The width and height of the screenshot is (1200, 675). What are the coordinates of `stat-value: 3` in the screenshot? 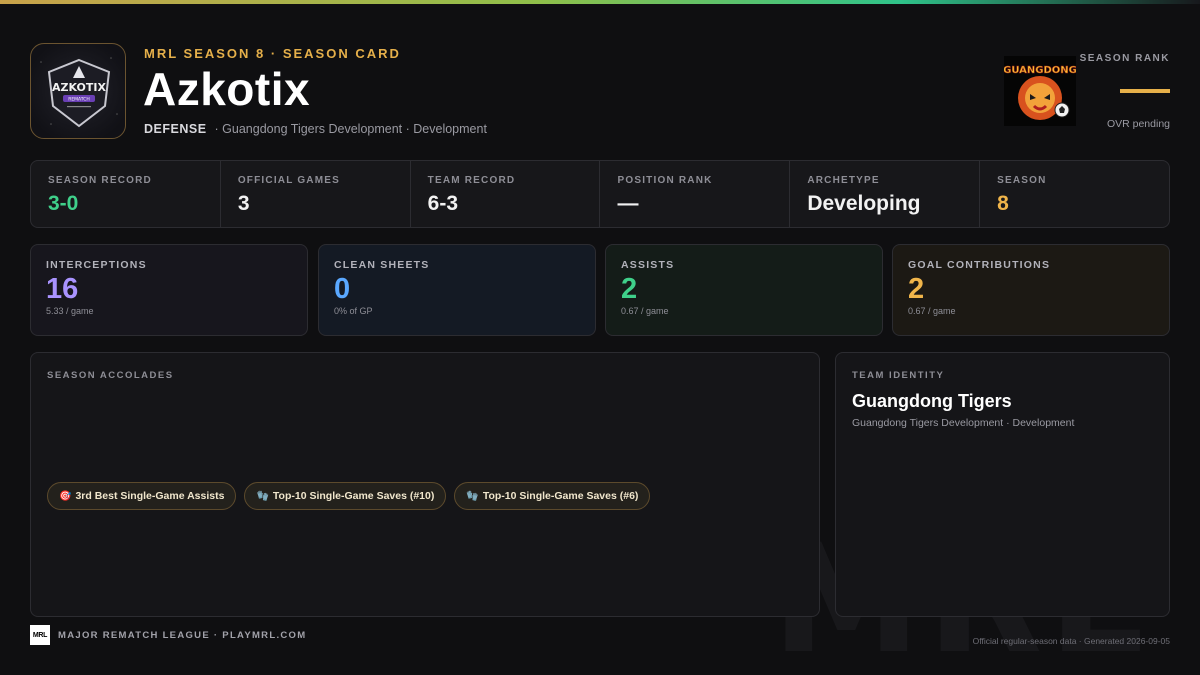 It's located at (243, 203).